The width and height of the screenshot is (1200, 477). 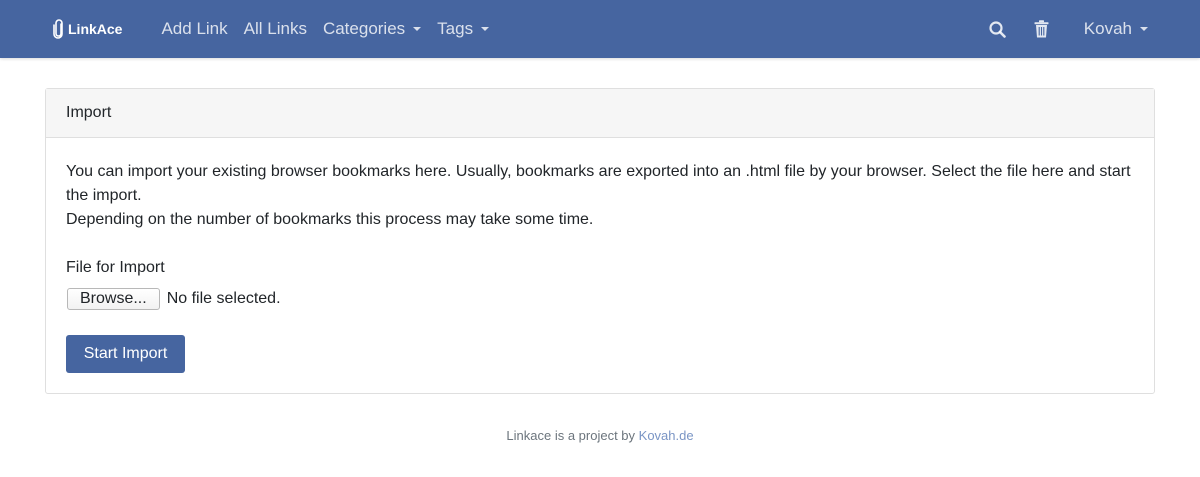 What do you see at coordinates (125, 354) in the screenshot?
I see `start-import-button: Start Import` at bounding box center [125, 354].